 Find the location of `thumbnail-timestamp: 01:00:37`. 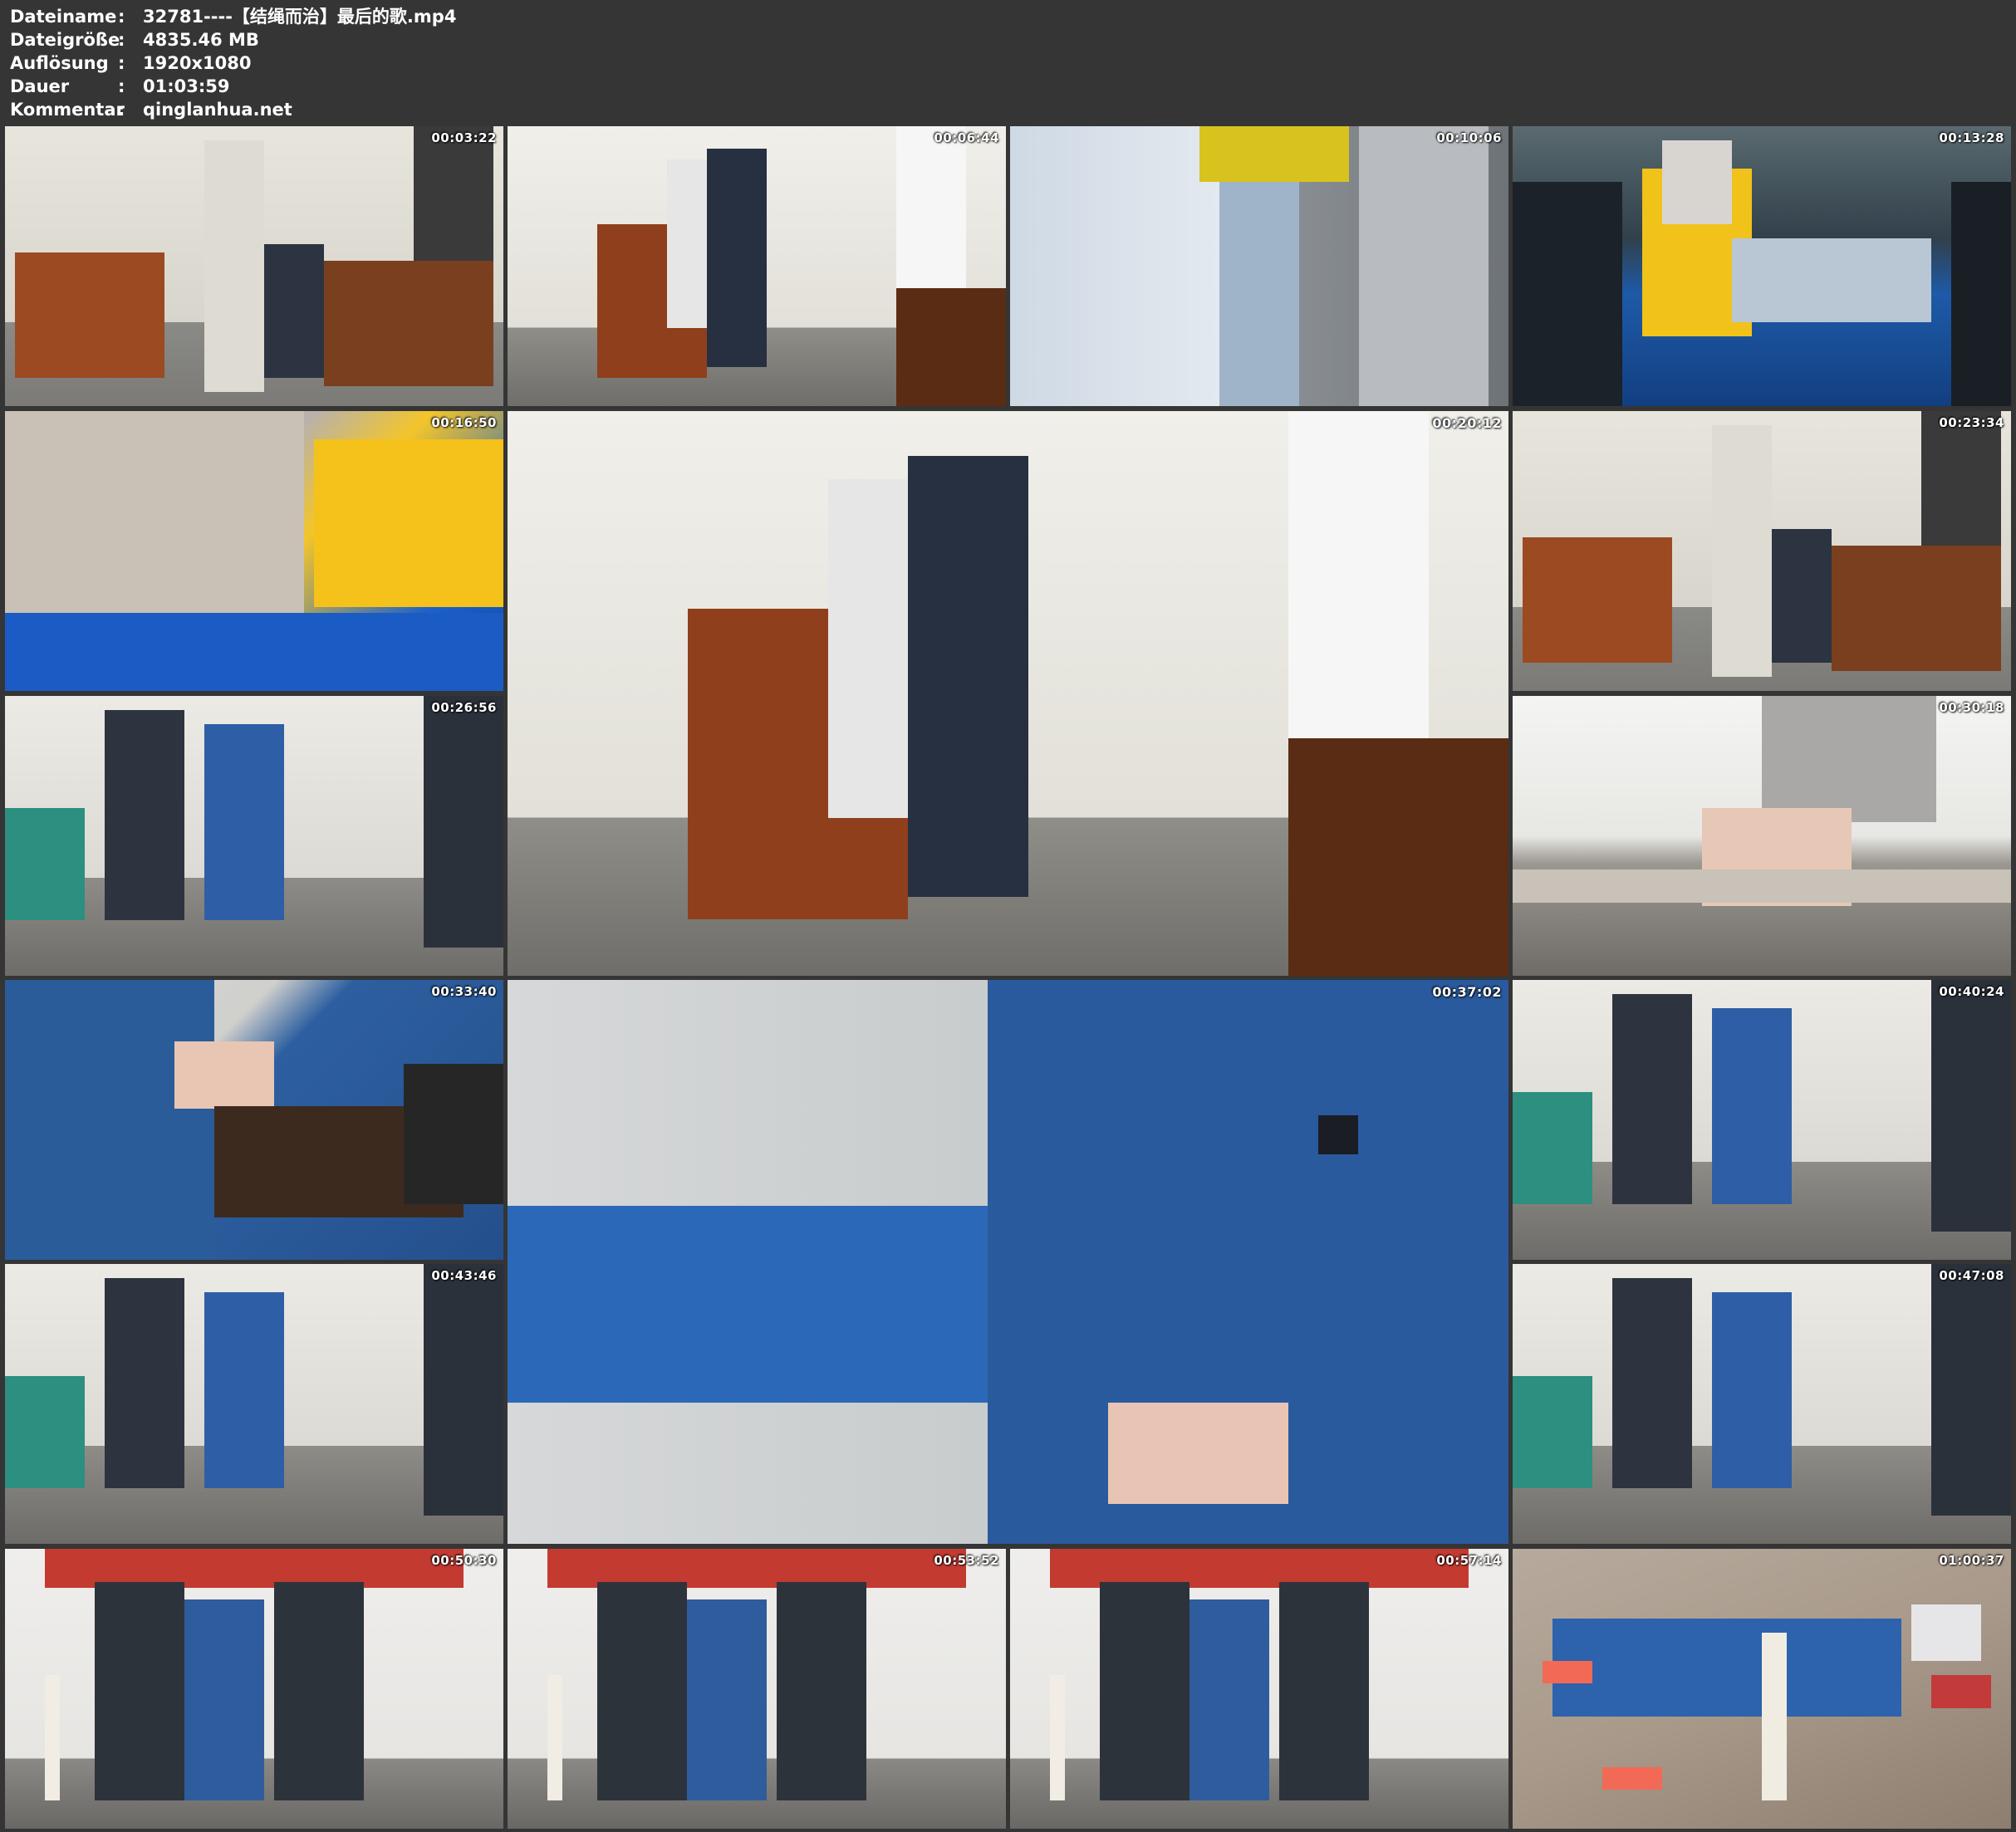

thumbnail-timestamp: 01:00:37 is located at coordinates (1971, 1560).